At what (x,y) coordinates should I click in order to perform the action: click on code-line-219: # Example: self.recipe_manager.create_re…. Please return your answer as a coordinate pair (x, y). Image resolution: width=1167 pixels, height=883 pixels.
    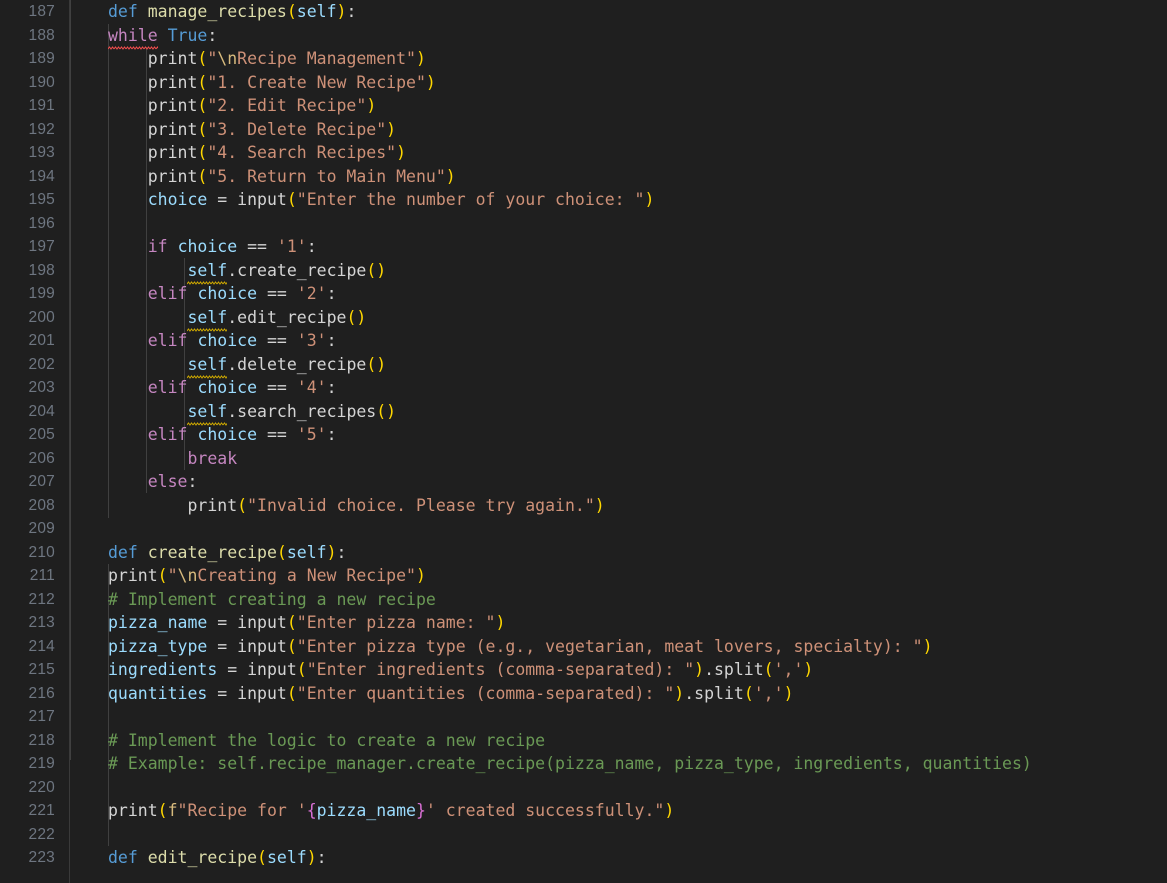
    Looking at the image, I should click on (637, 764).